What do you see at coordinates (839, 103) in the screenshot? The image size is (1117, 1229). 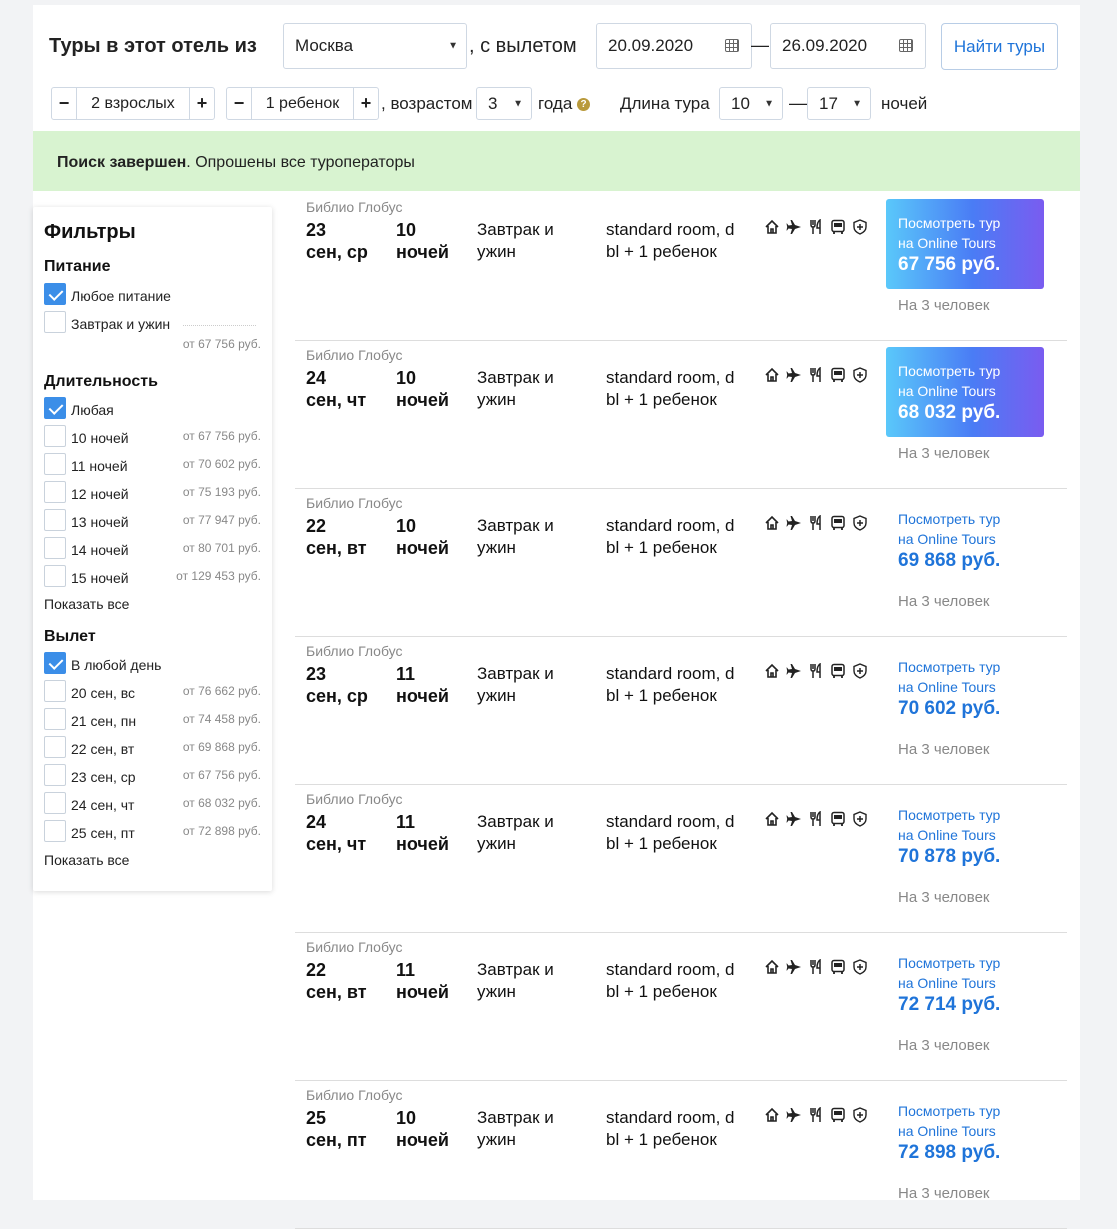 I see `nights-to-select: 17 ▼` at bounding box center [839, 103].